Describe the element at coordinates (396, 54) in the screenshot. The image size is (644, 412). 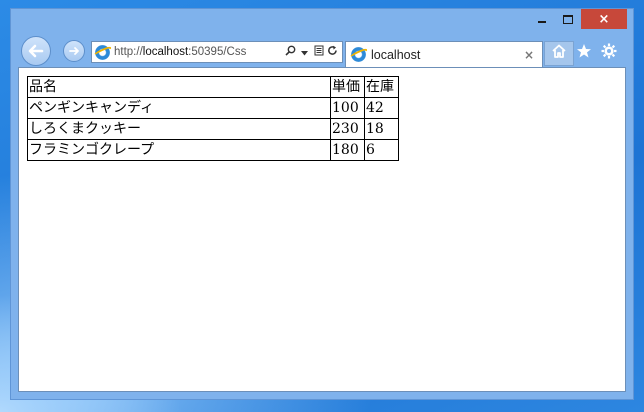
I see `tab-title: localhost` at that location.